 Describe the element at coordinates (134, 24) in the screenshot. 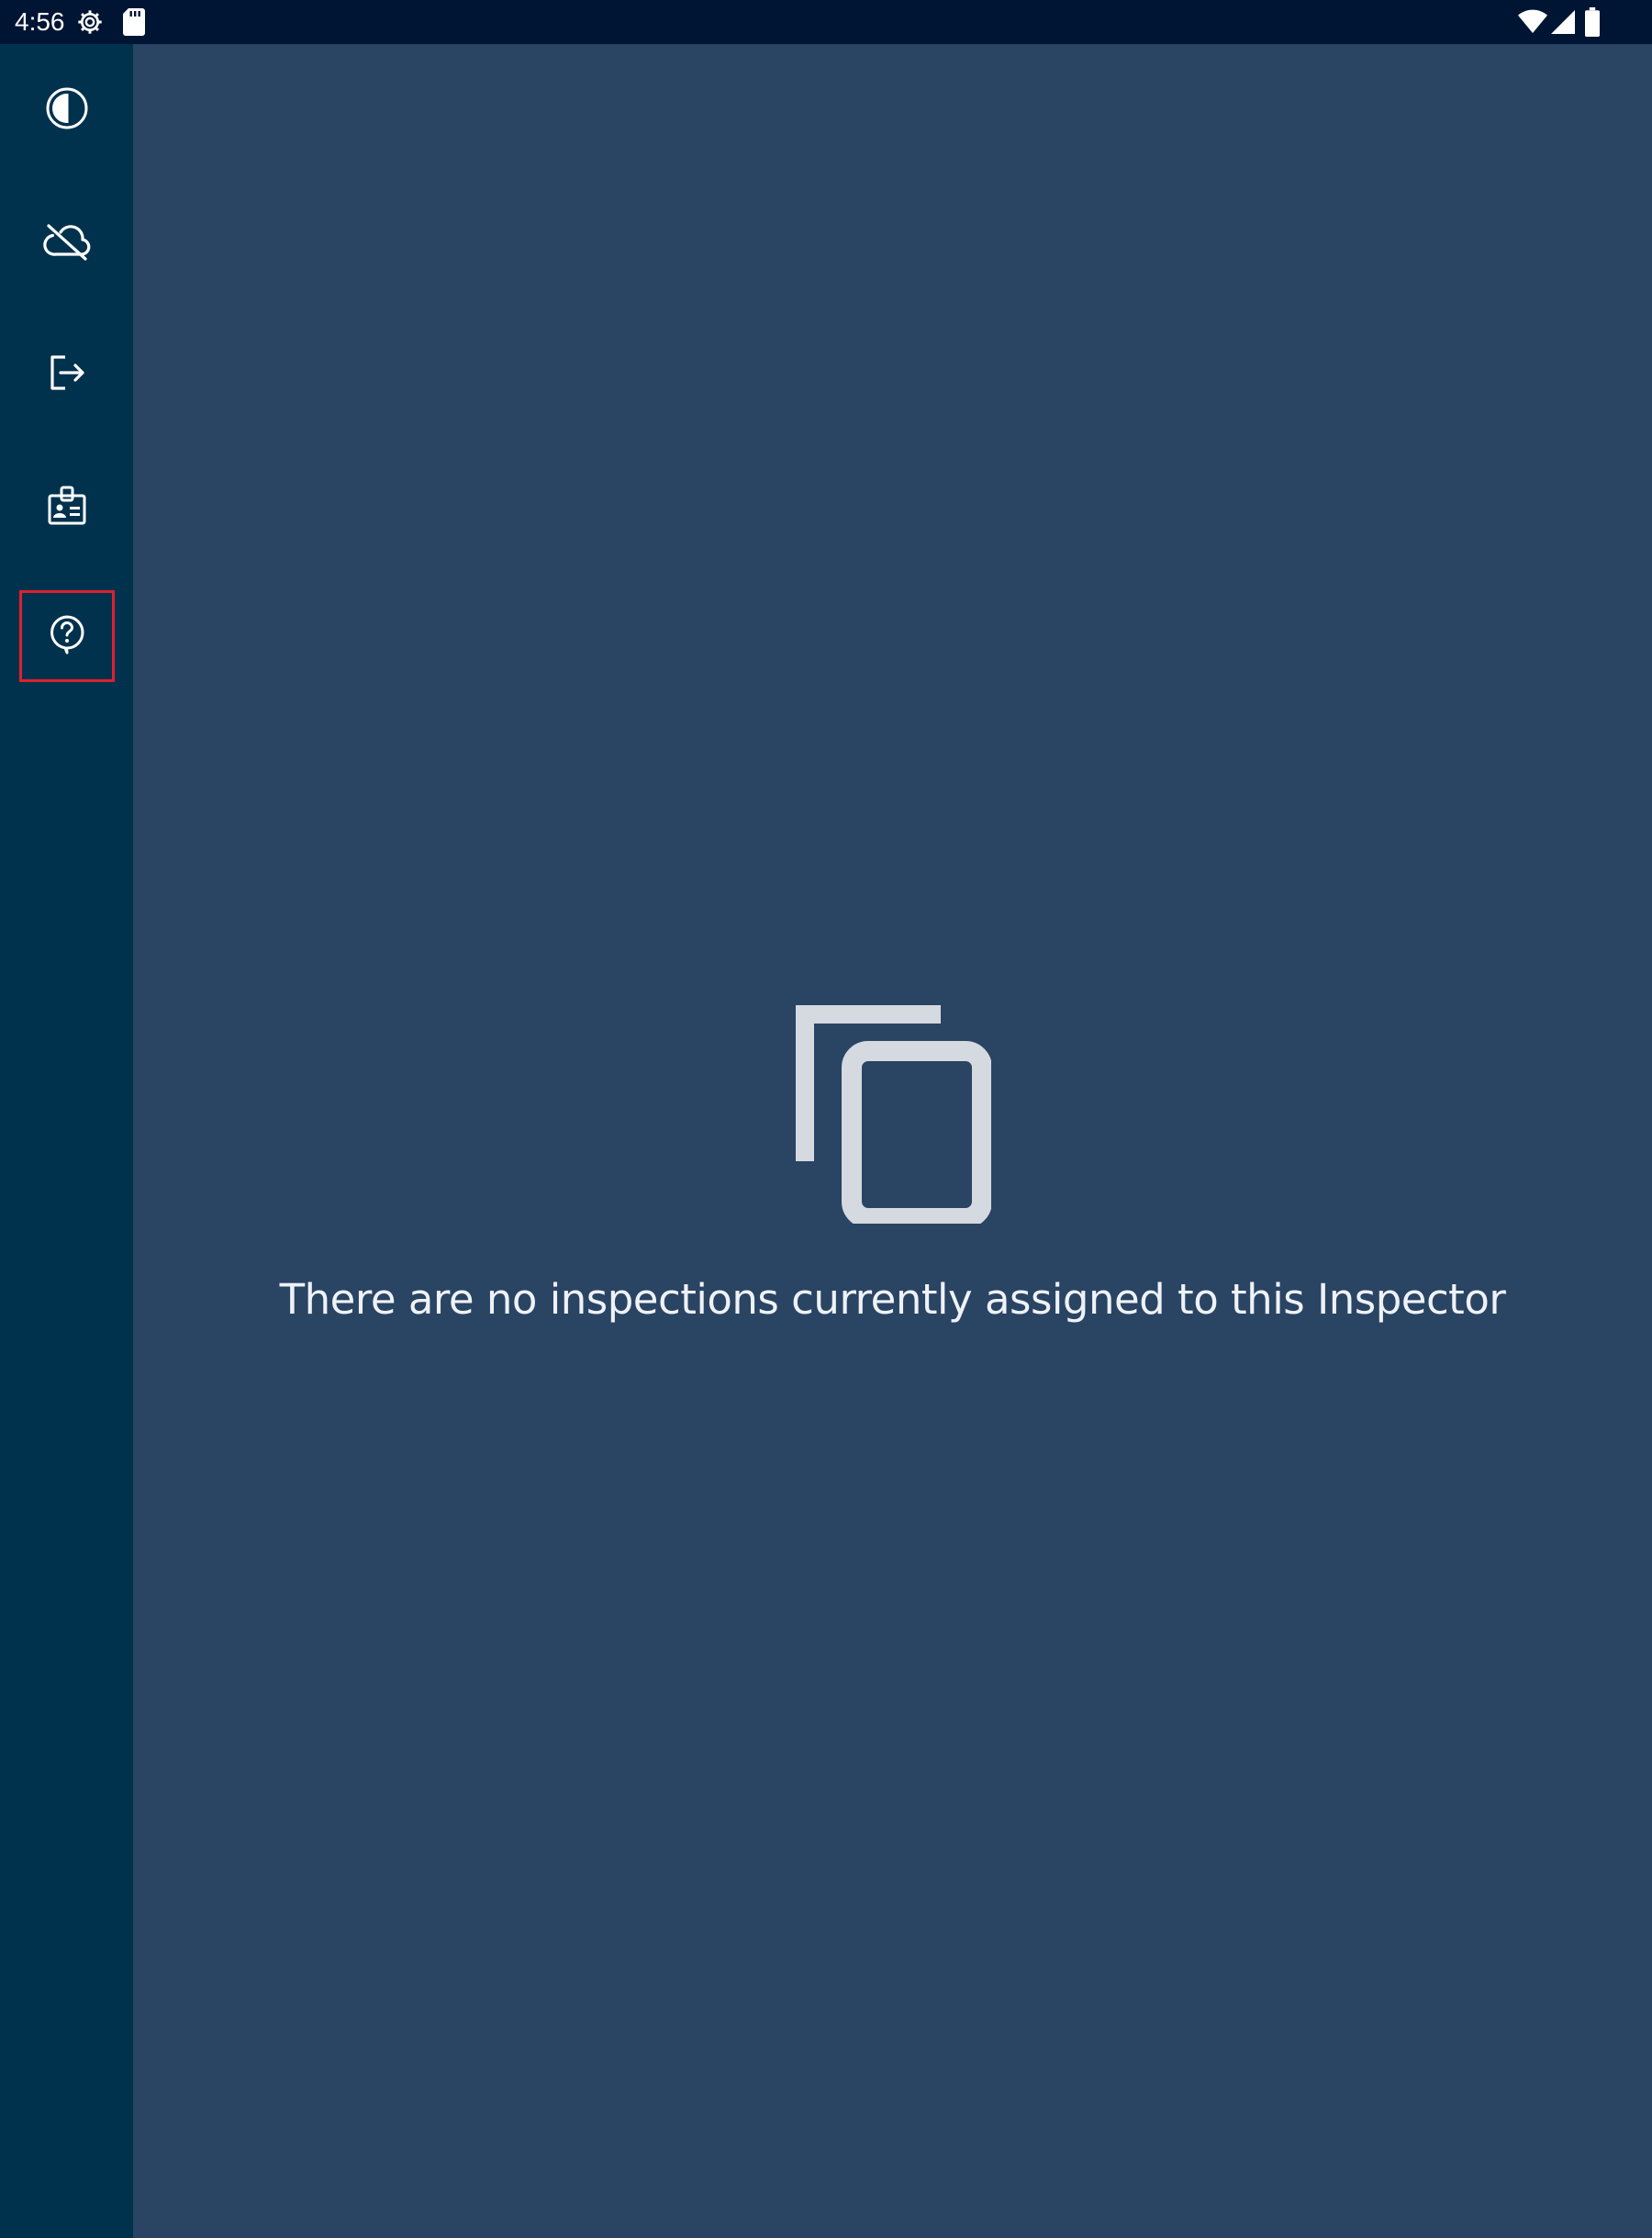

I see `sd-card-icon` at that location.